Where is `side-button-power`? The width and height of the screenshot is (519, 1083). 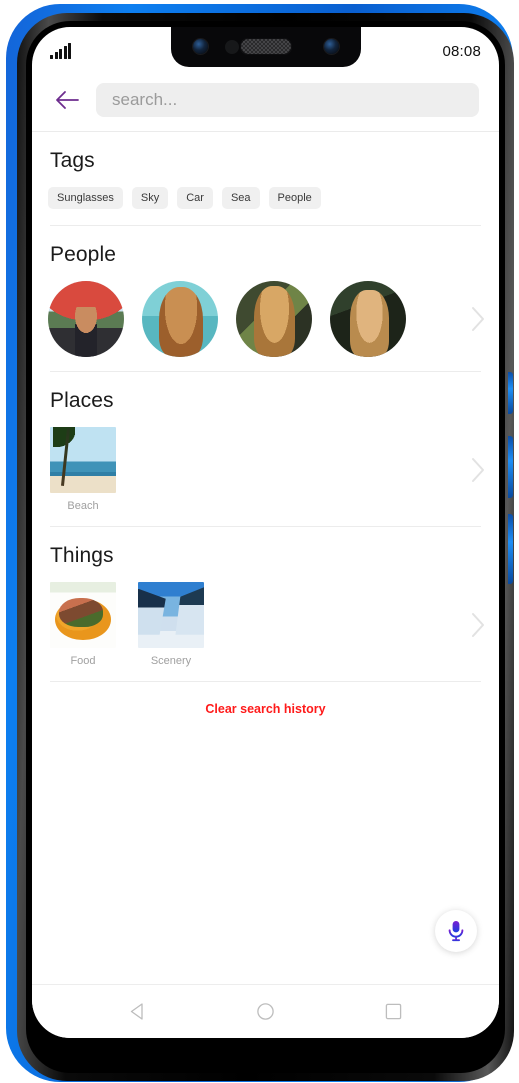
side-button-power is located at coordinates (510, 549).